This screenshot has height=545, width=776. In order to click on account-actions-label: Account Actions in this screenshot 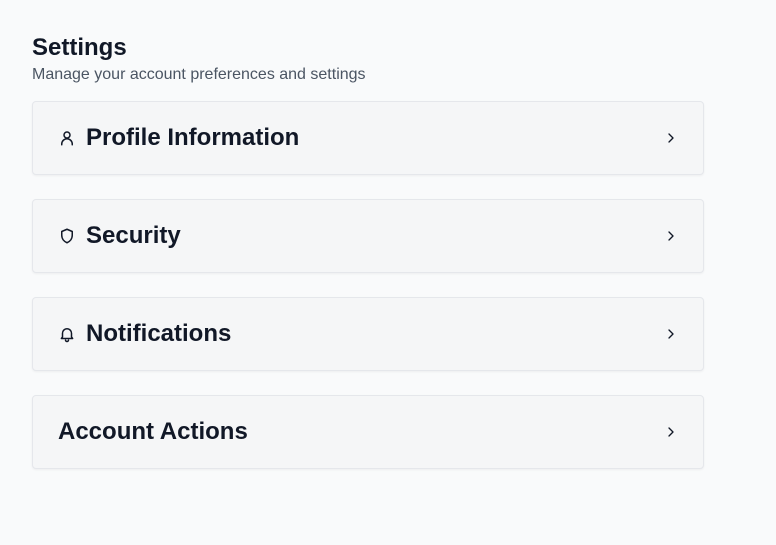, I will do `click(153, 431)`.